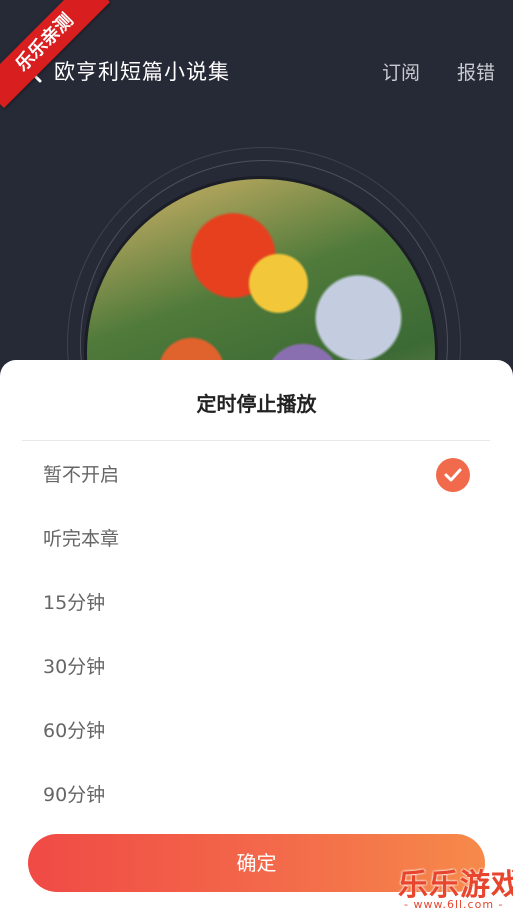 The height and width of the screenshot is (912, 513). What do you see at coordinates (256, 538) in the screenshot?
I see `timer-option-end-of-chapter: 听完本章` at bounding box center [256, 538].